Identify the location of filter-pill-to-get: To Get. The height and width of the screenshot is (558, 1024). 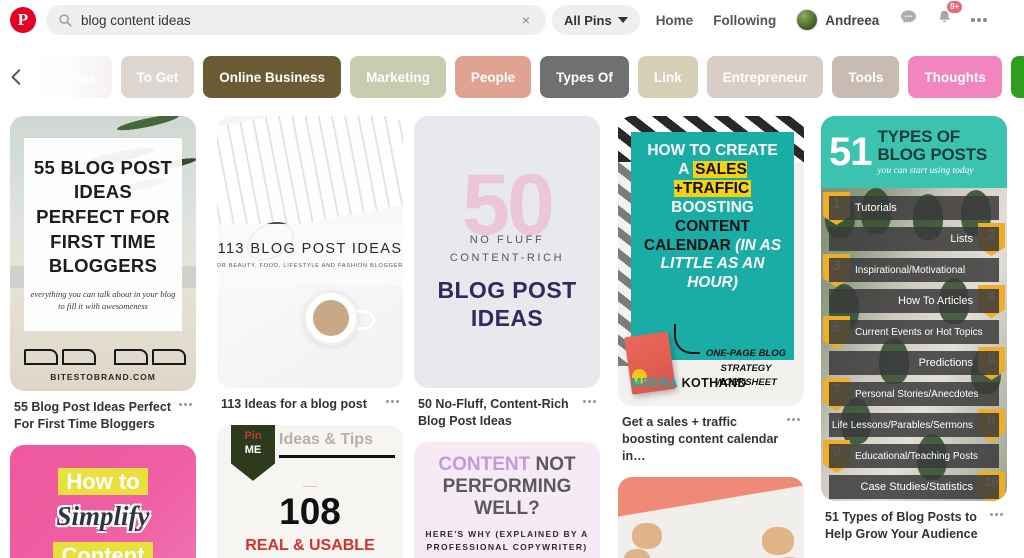
(157, 77).